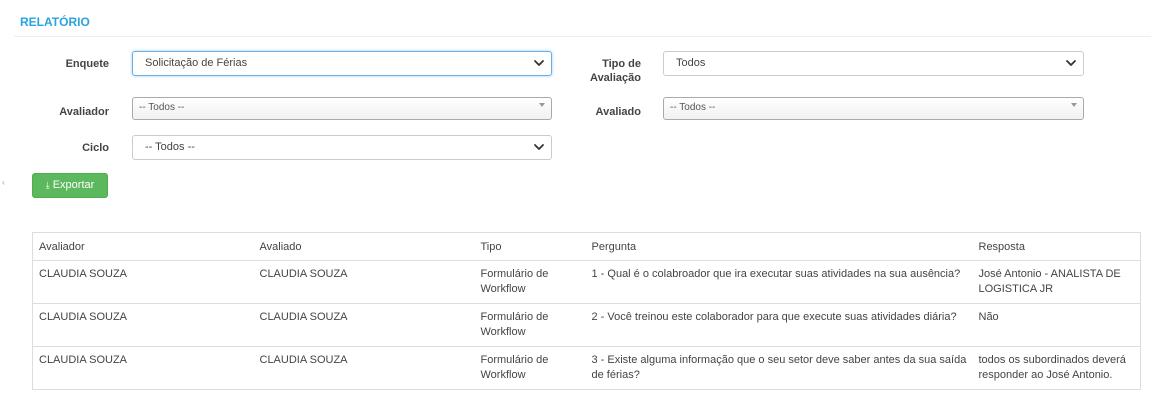  I want to click on avaliado-label: Avaliado, so click(618, 112).